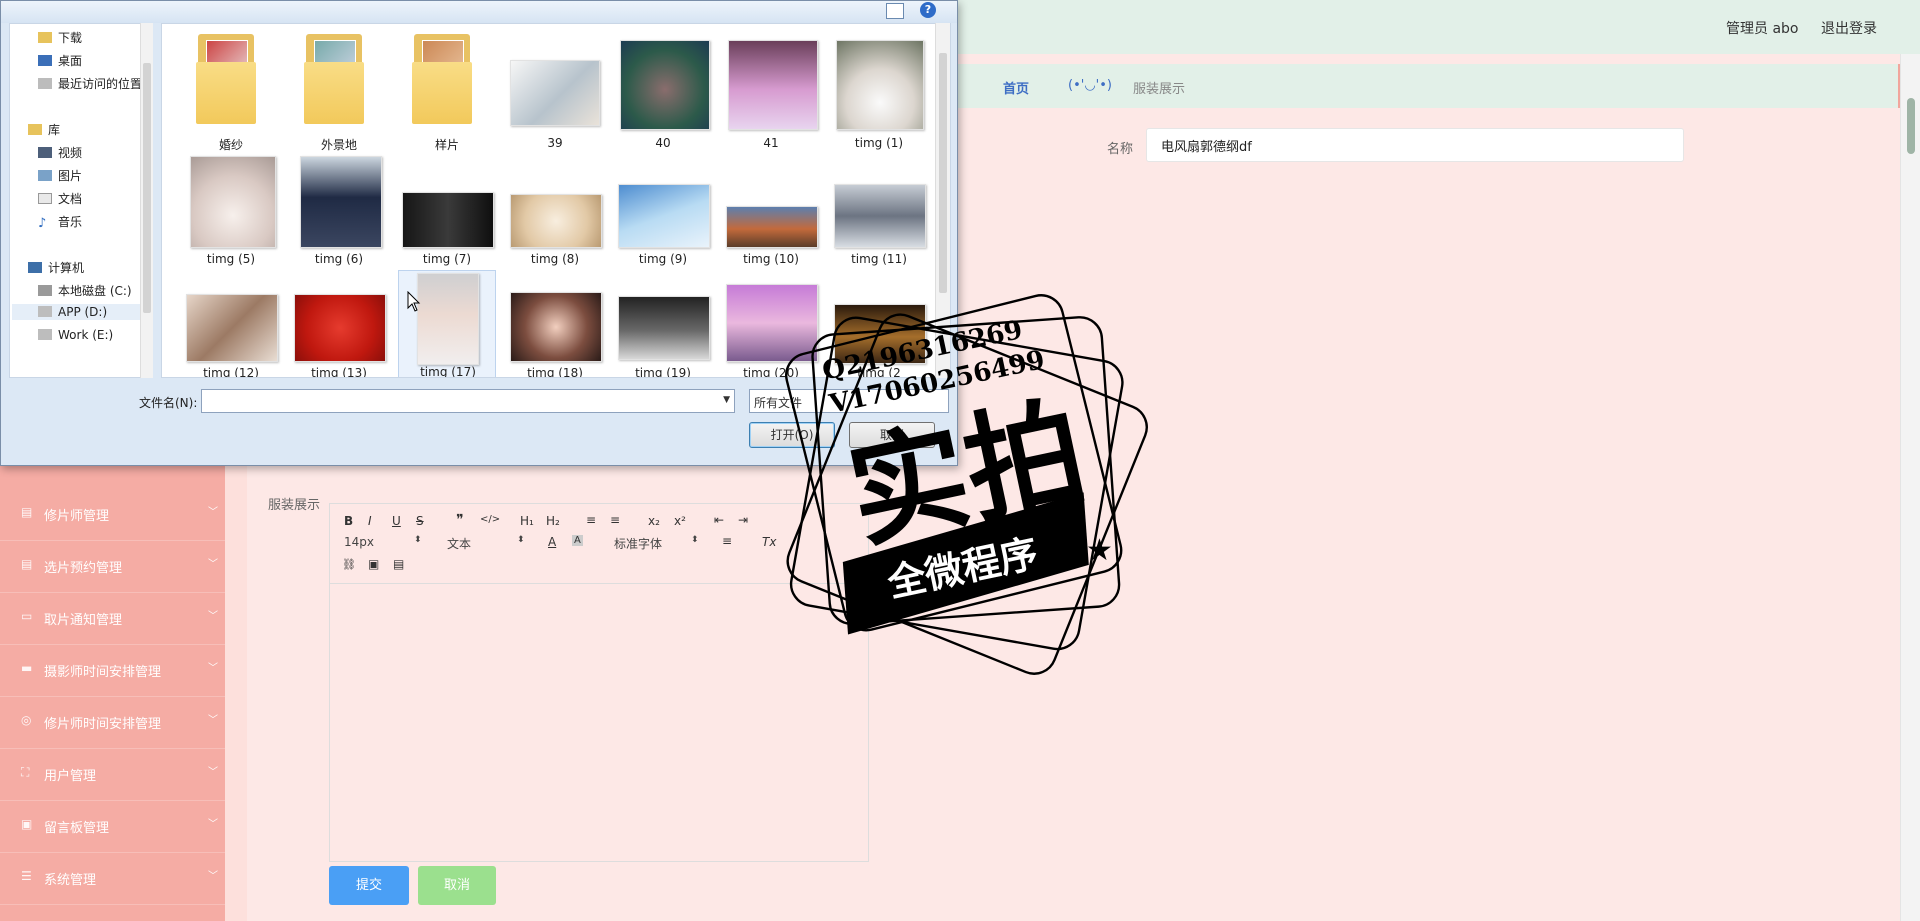 This screenshot has height=921, width=1920. Describe the element at coordinates (552, 542) in the screenshot. I see `font-color-button: A` at that location.